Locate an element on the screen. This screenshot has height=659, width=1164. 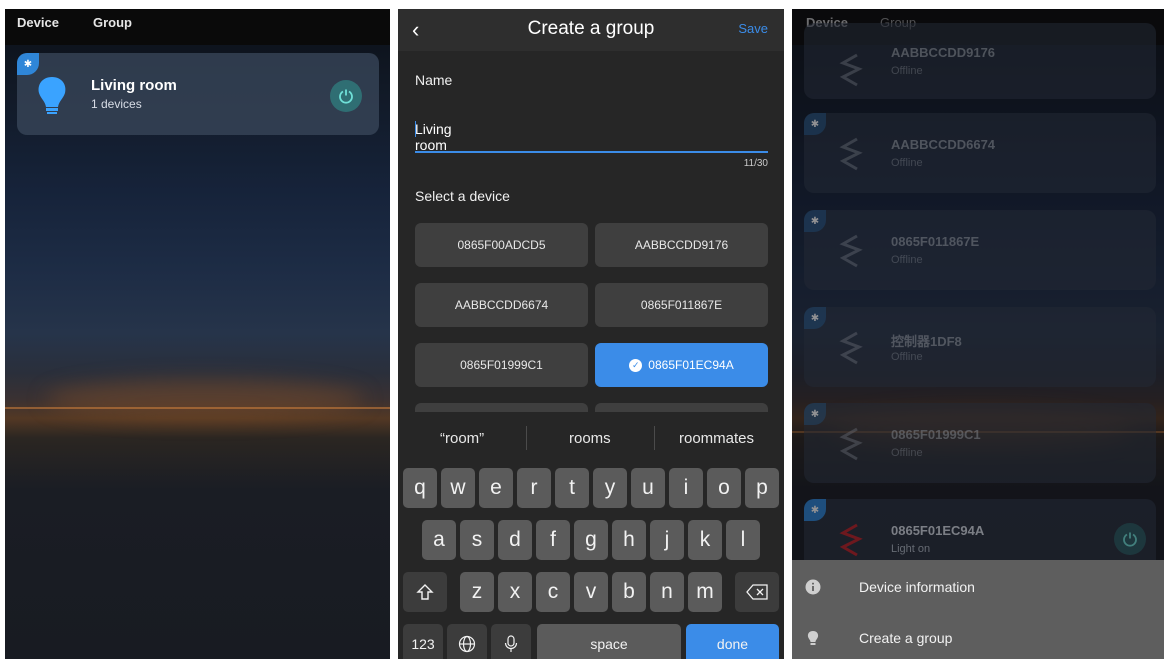
horizon-glow is located at coordinates (205, 399).